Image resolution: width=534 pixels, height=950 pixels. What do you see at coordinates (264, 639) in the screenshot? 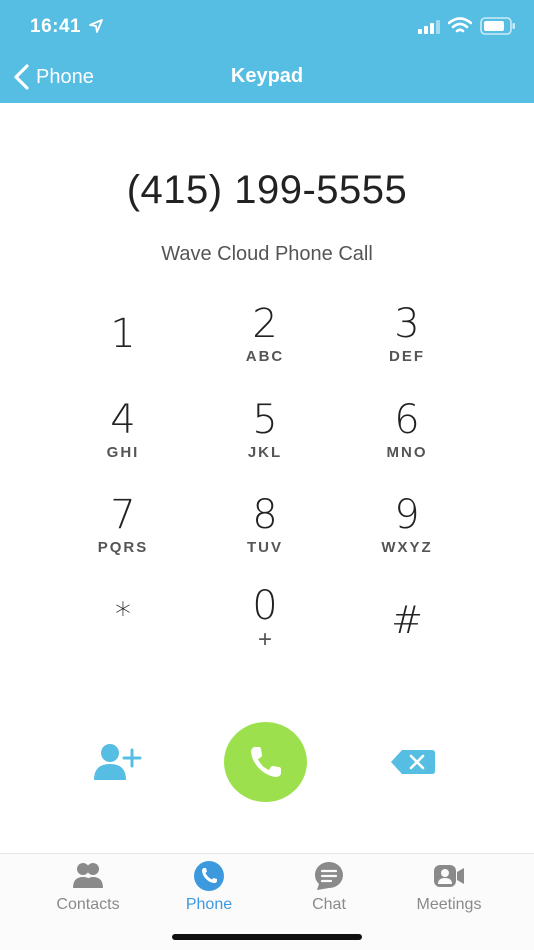
I see `key-plus: +` at bounding box center [264, 639].